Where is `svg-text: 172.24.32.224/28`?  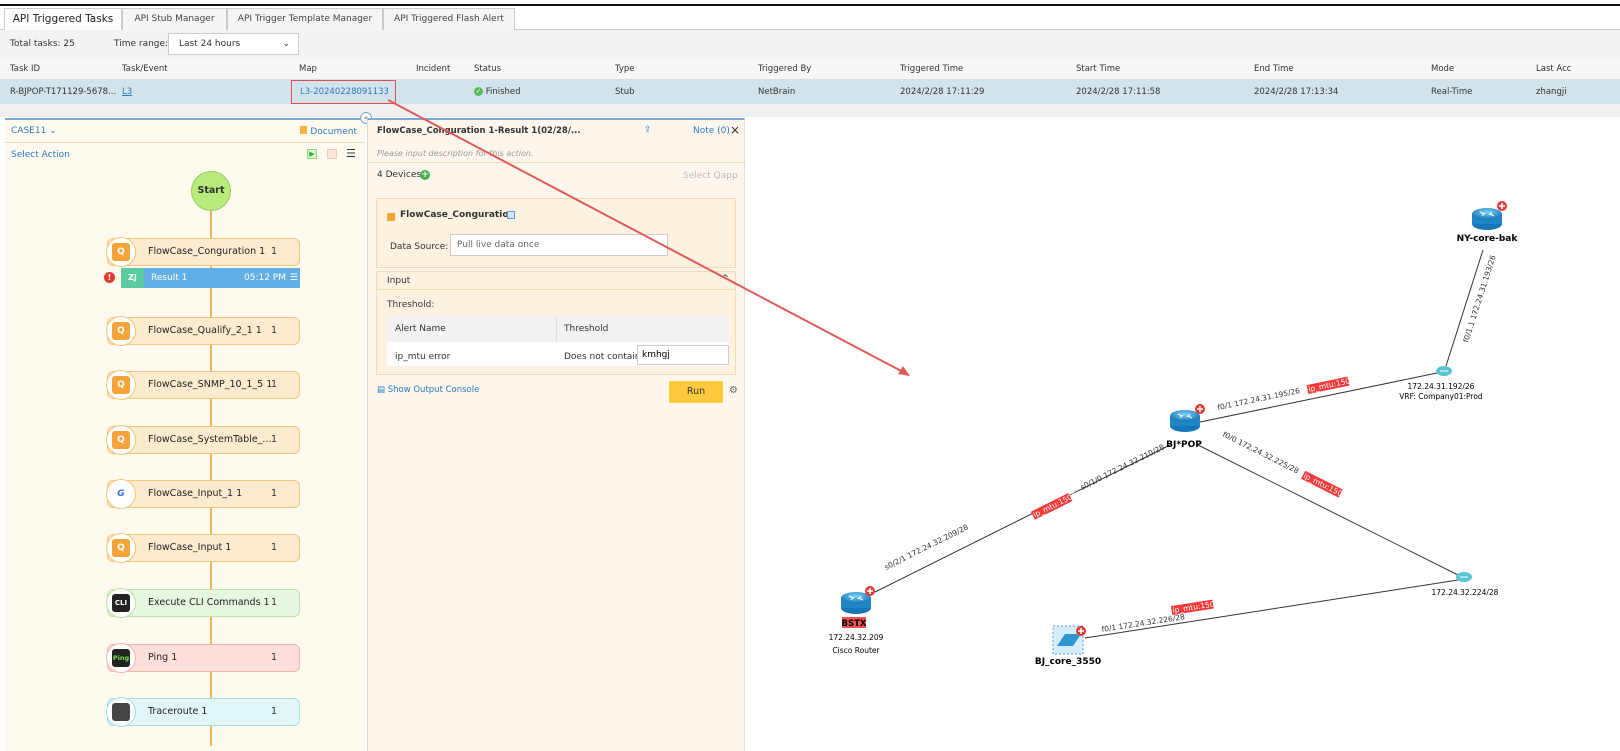 svg-text: 172.24.32.224/28 is located at coordinates (1465, 592).